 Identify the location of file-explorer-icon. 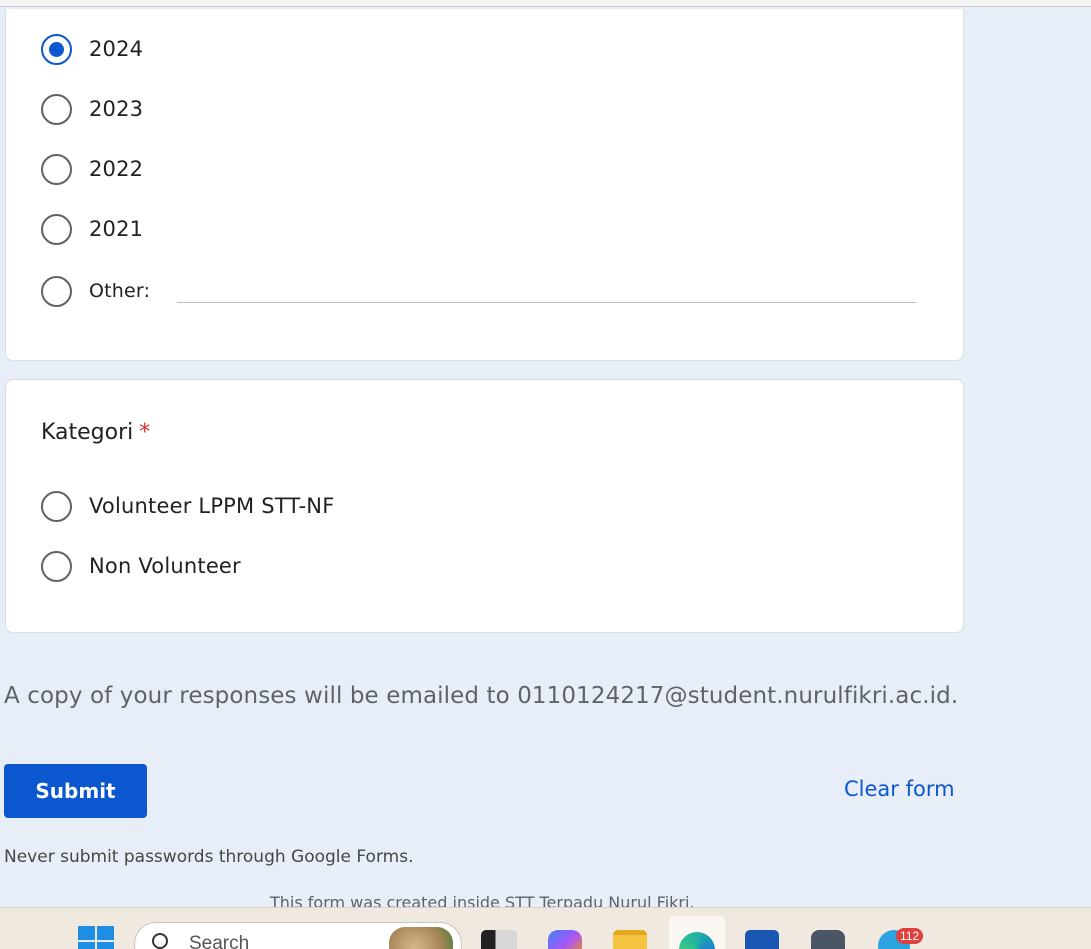
(630, 939).